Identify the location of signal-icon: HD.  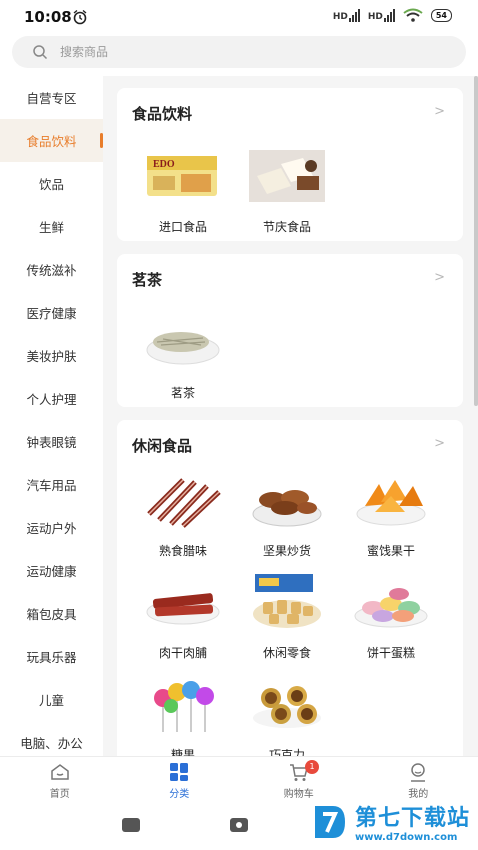
(346, 15).